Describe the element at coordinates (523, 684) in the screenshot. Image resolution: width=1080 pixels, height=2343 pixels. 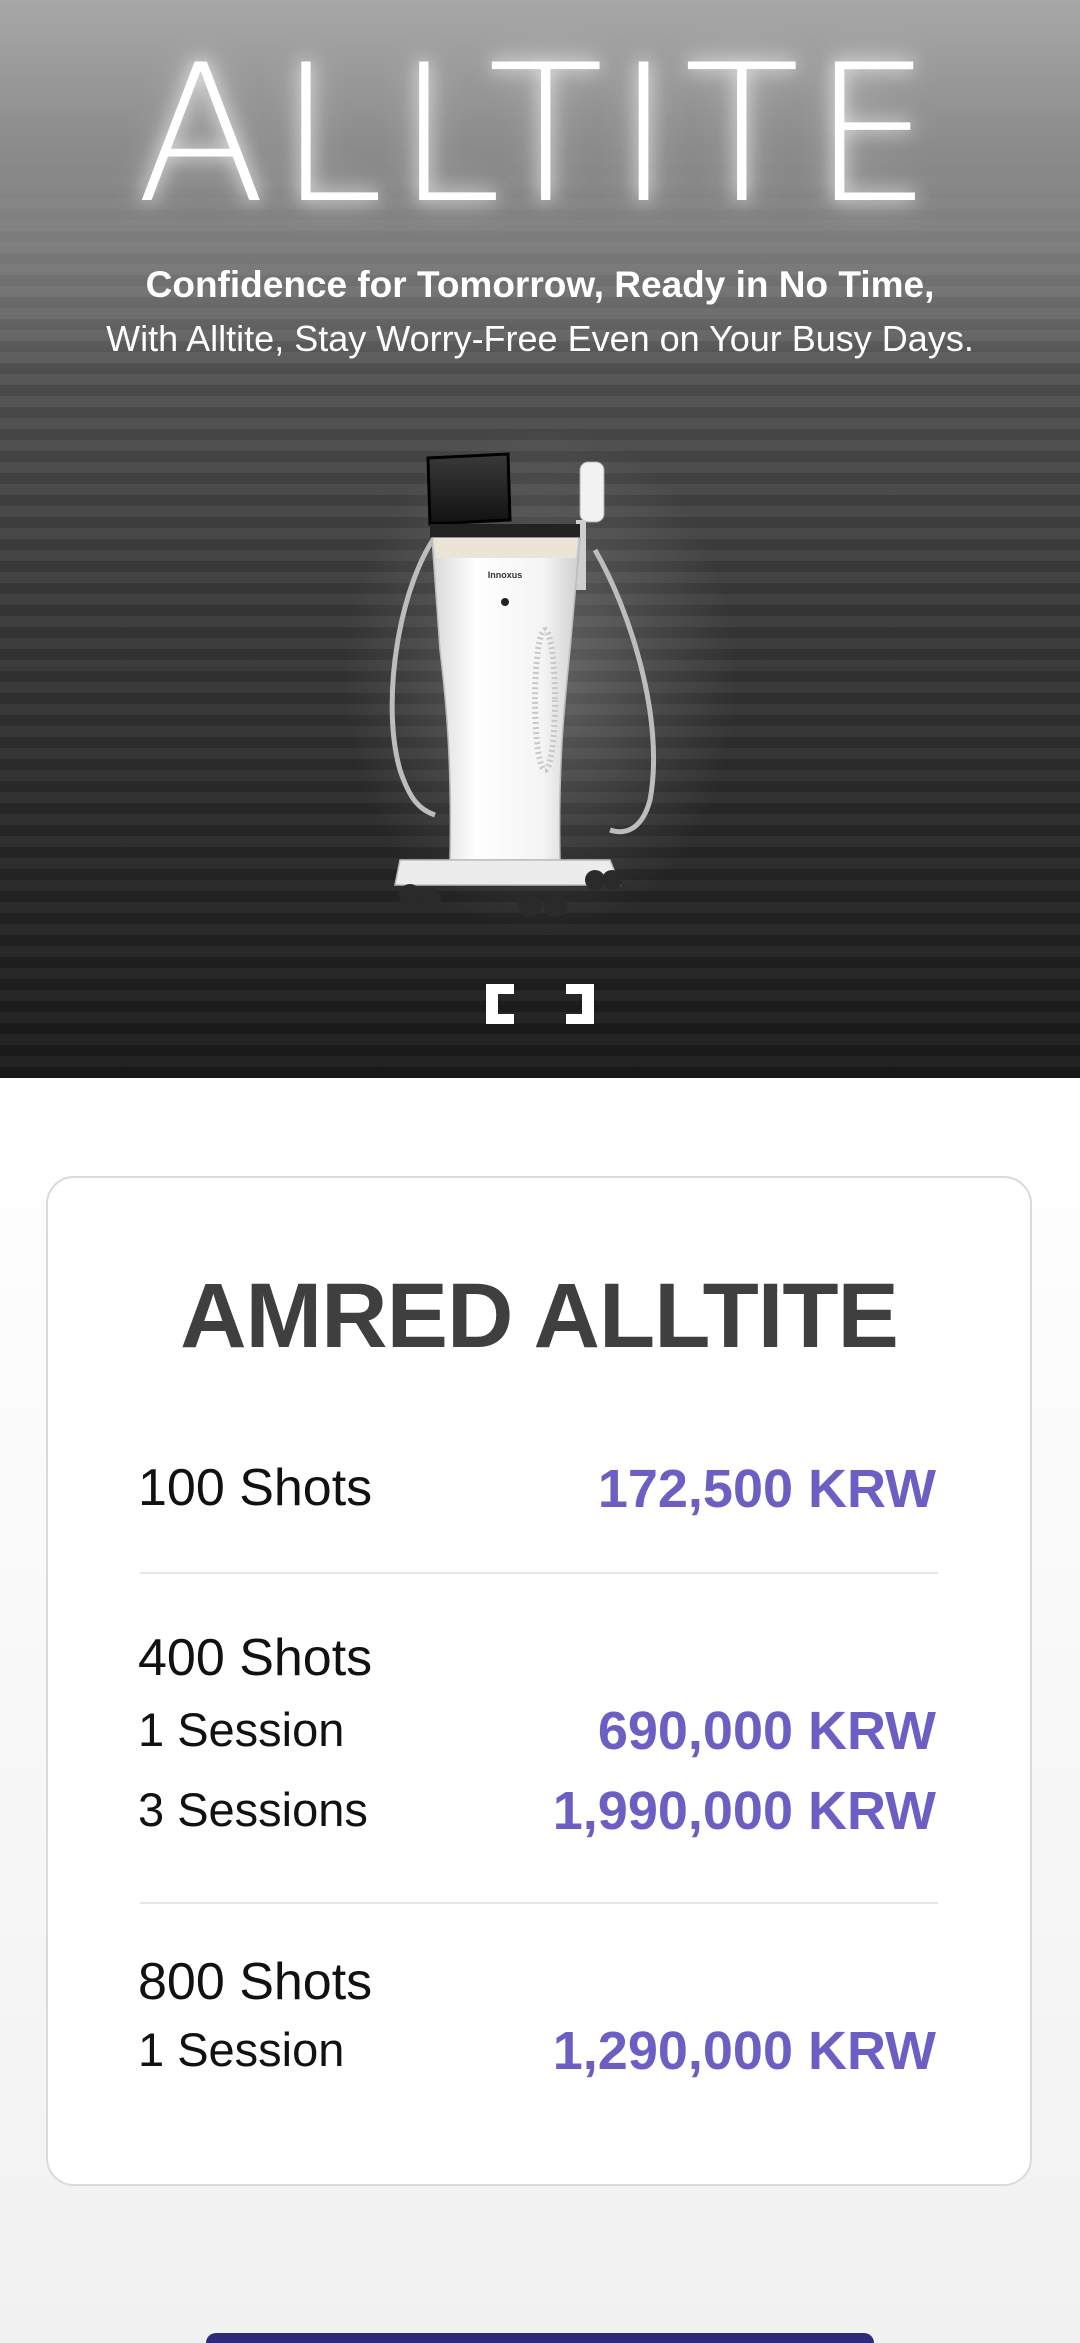
I see `device-image: Innoxus` at that location.